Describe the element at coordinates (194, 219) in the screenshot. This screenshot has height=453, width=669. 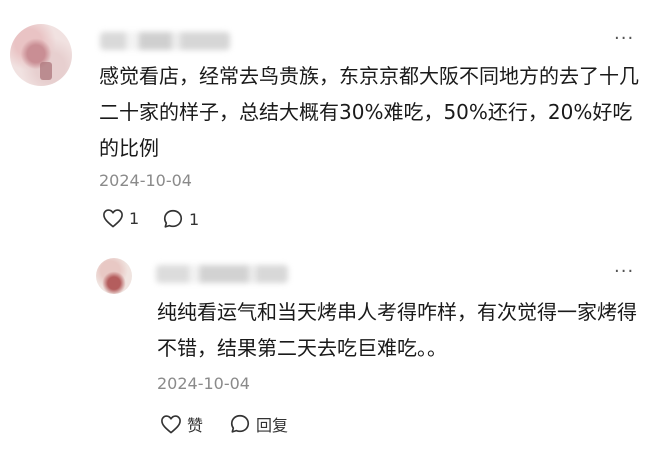
I see `comment-reply-count: 1` at that location.